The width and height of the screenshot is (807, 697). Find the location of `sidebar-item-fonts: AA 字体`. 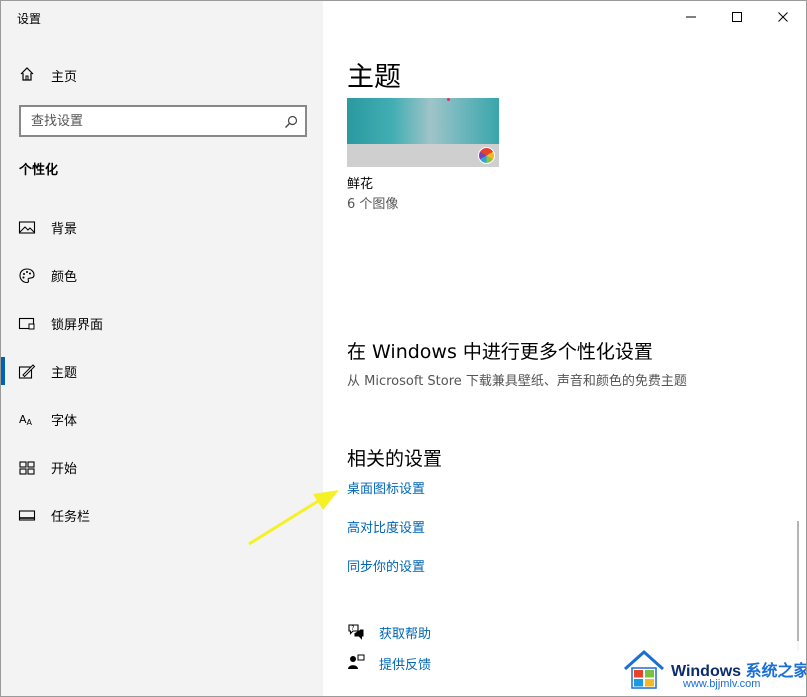

sidebar-item-fonts: AA 字体 is located at coordinates (162, 427).